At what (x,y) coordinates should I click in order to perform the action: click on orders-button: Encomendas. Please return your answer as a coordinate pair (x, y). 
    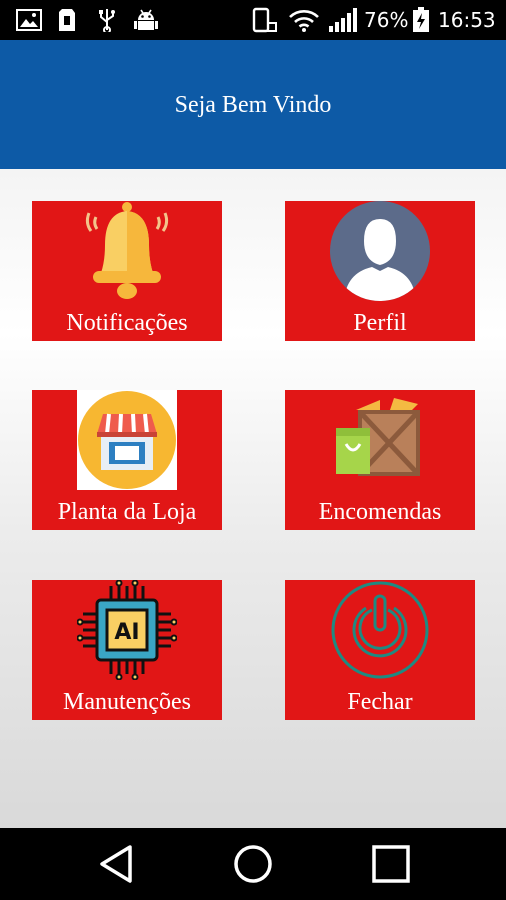
    Looking at the image, I should click on (380, 460).